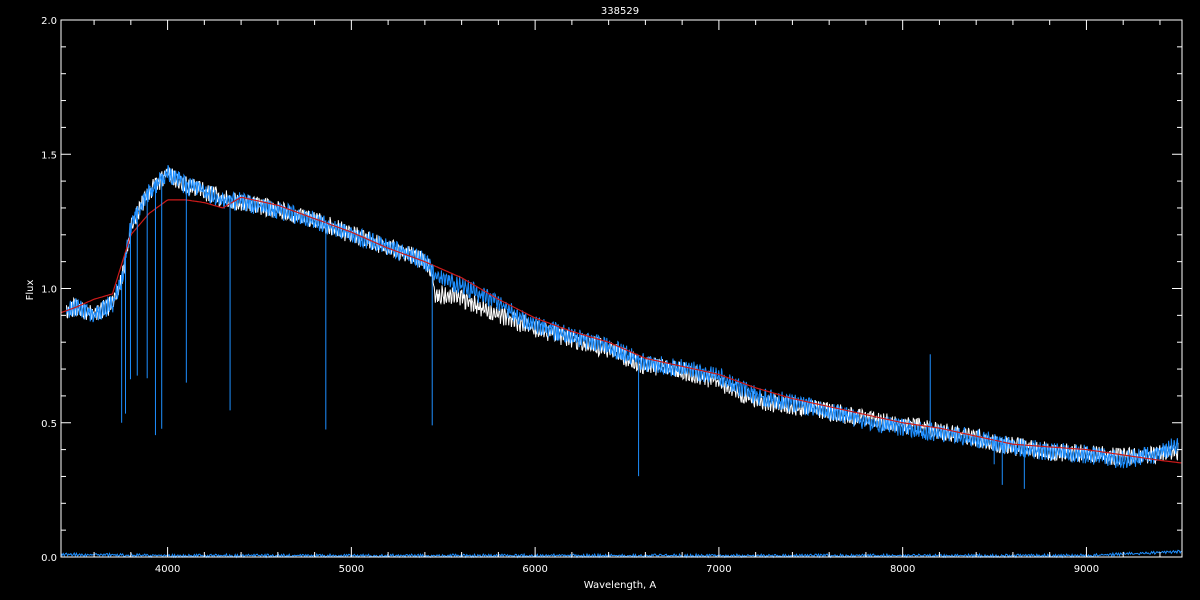 This screenshot has height=600, width=1200. I want to click on x-tick-label: 8000, so click(902, 569).